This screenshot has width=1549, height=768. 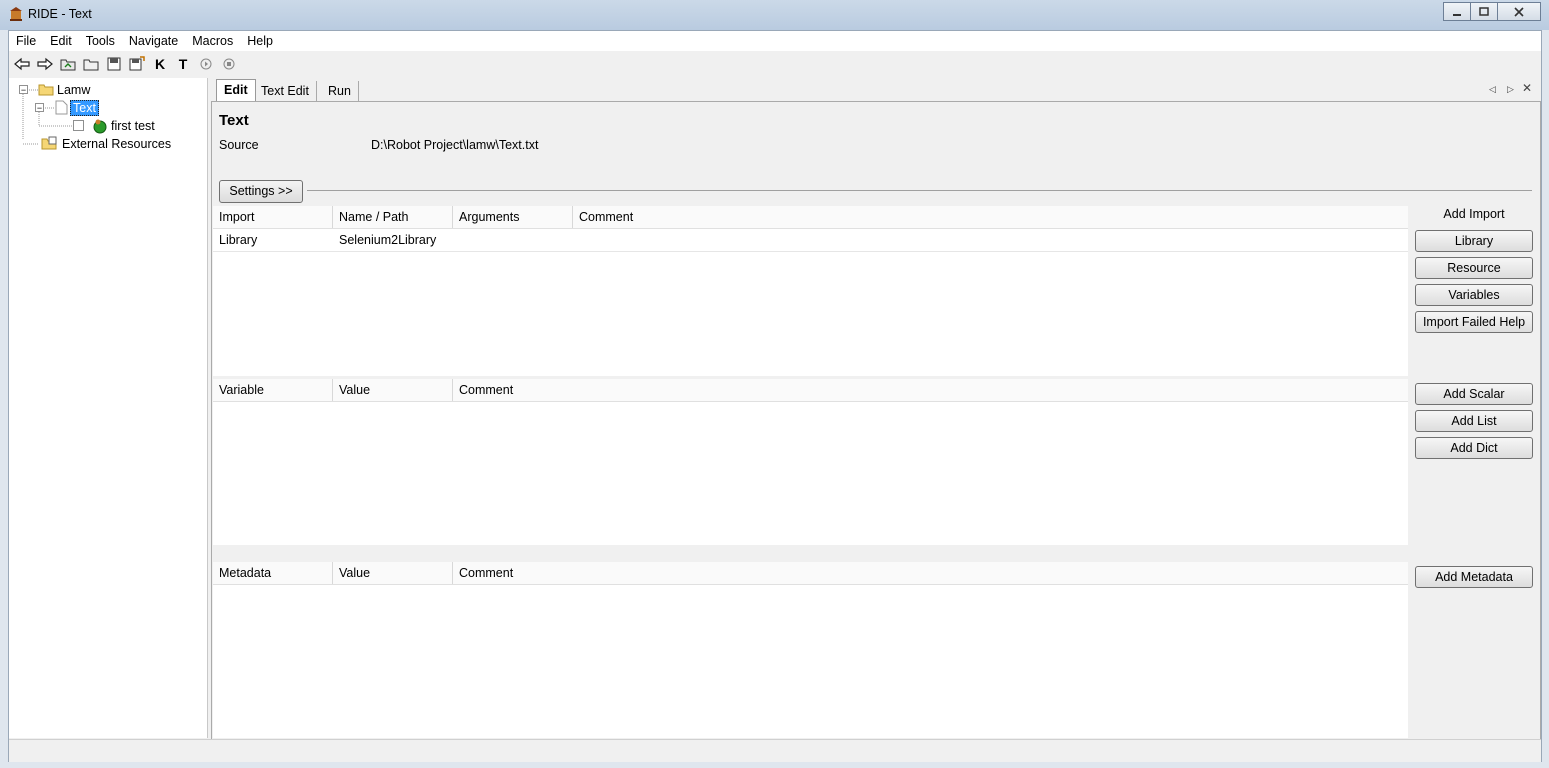 I want to click on tree-label-external-resources: External Resources, so click(x=117, y=143).